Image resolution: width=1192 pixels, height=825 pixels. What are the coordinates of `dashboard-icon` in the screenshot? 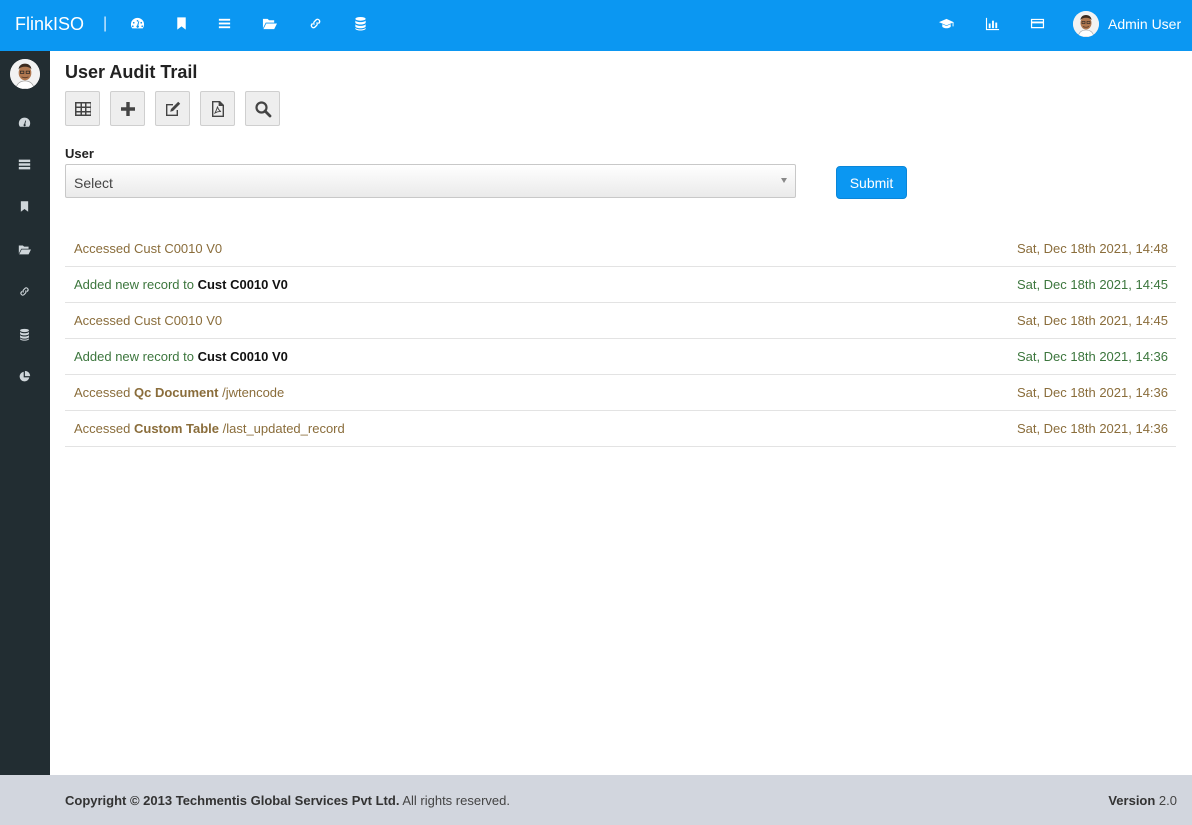 It's located at (137, 23).